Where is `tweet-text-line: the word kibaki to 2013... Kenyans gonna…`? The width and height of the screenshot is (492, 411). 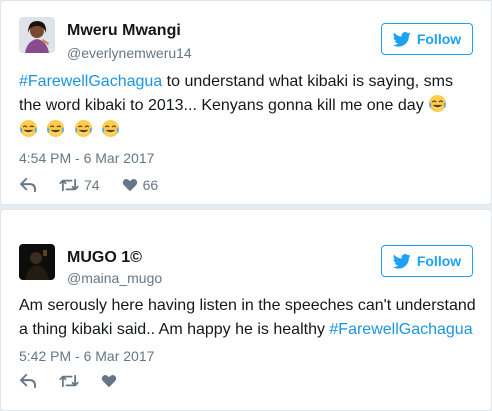 tweet-text-line: the word kibaki to 2013... Kenyans gonna… is located at coordinates (221, 105).